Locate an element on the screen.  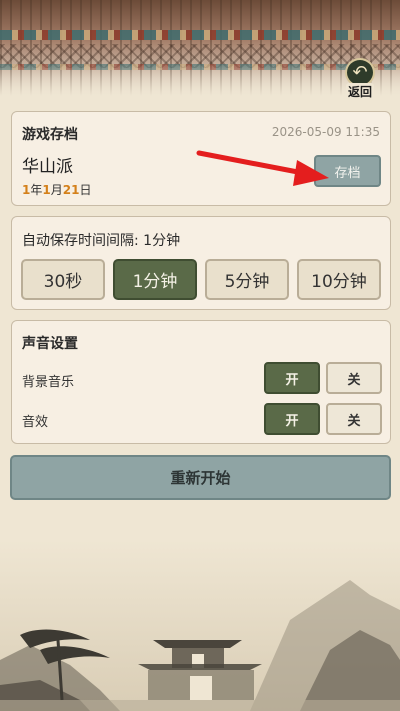
sfx-off-button: 关 is located at coordinates (354, 419).